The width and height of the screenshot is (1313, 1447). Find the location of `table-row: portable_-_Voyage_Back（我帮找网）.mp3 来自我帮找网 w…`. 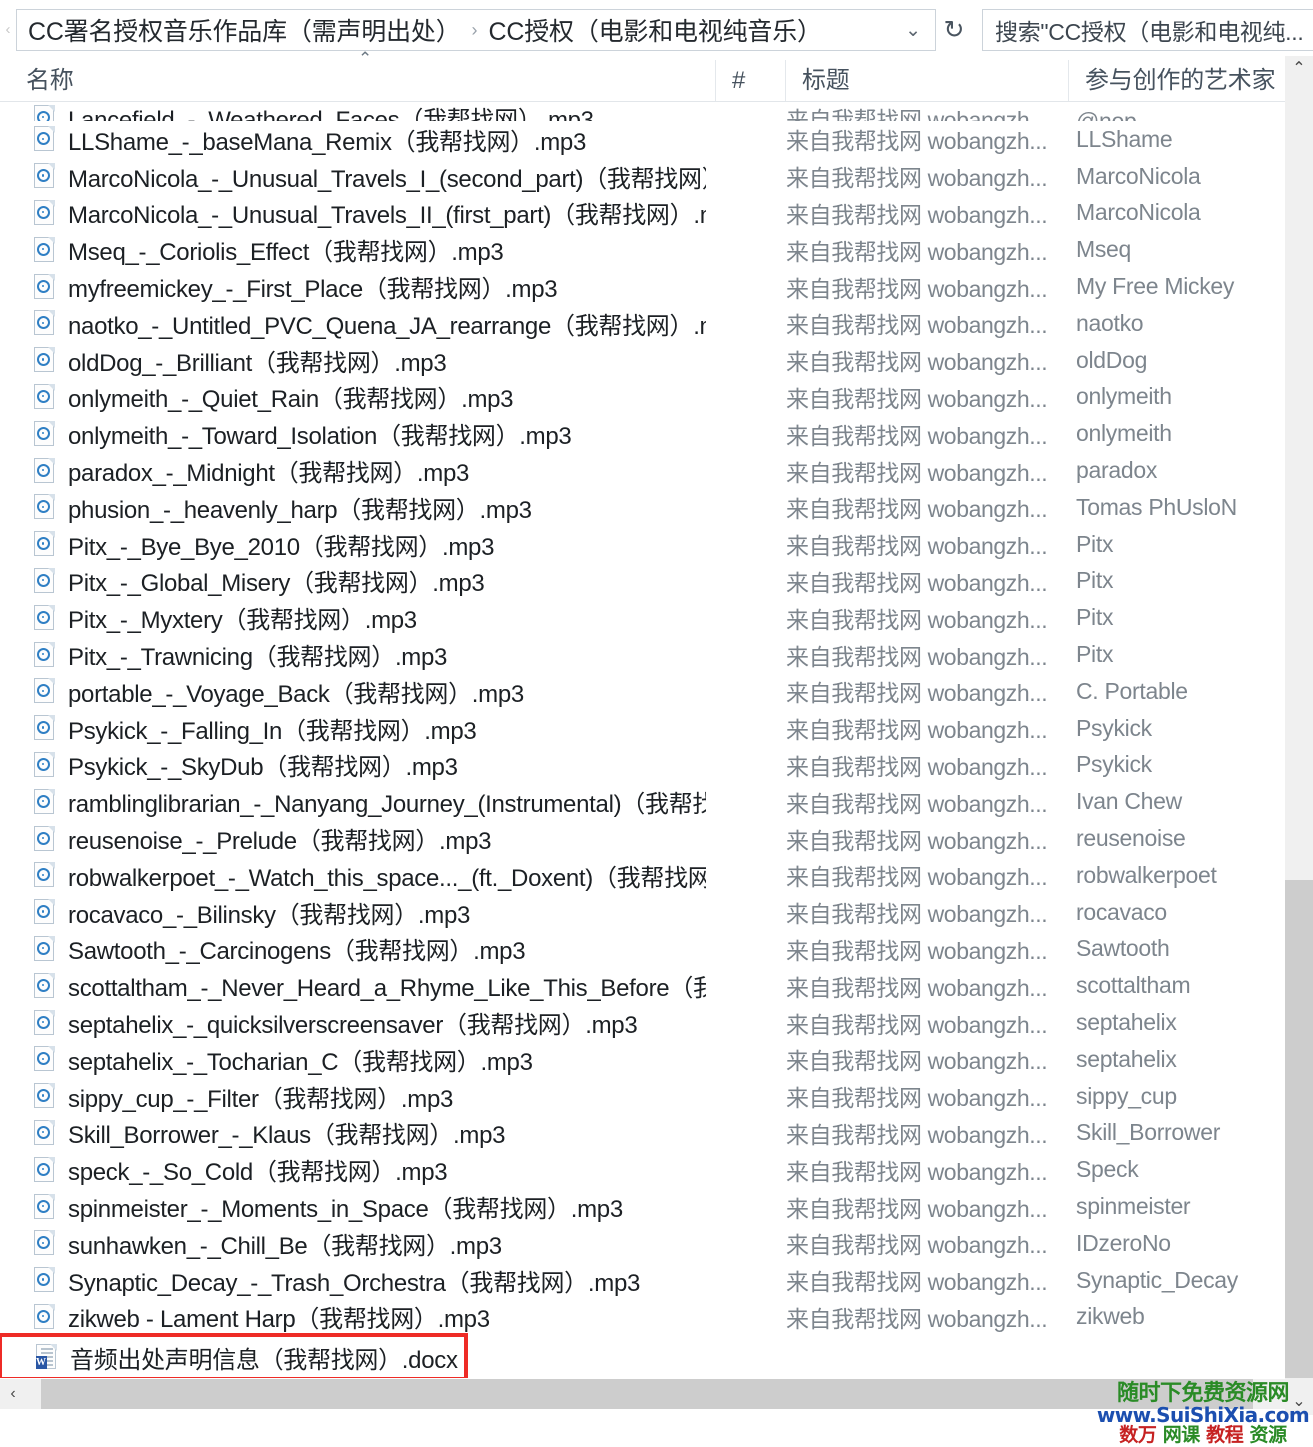

table-row: portable_-_Voyage_Back（我帮找网）.mp3 来自我帮找网 w… is located at coordinates (645, 691).